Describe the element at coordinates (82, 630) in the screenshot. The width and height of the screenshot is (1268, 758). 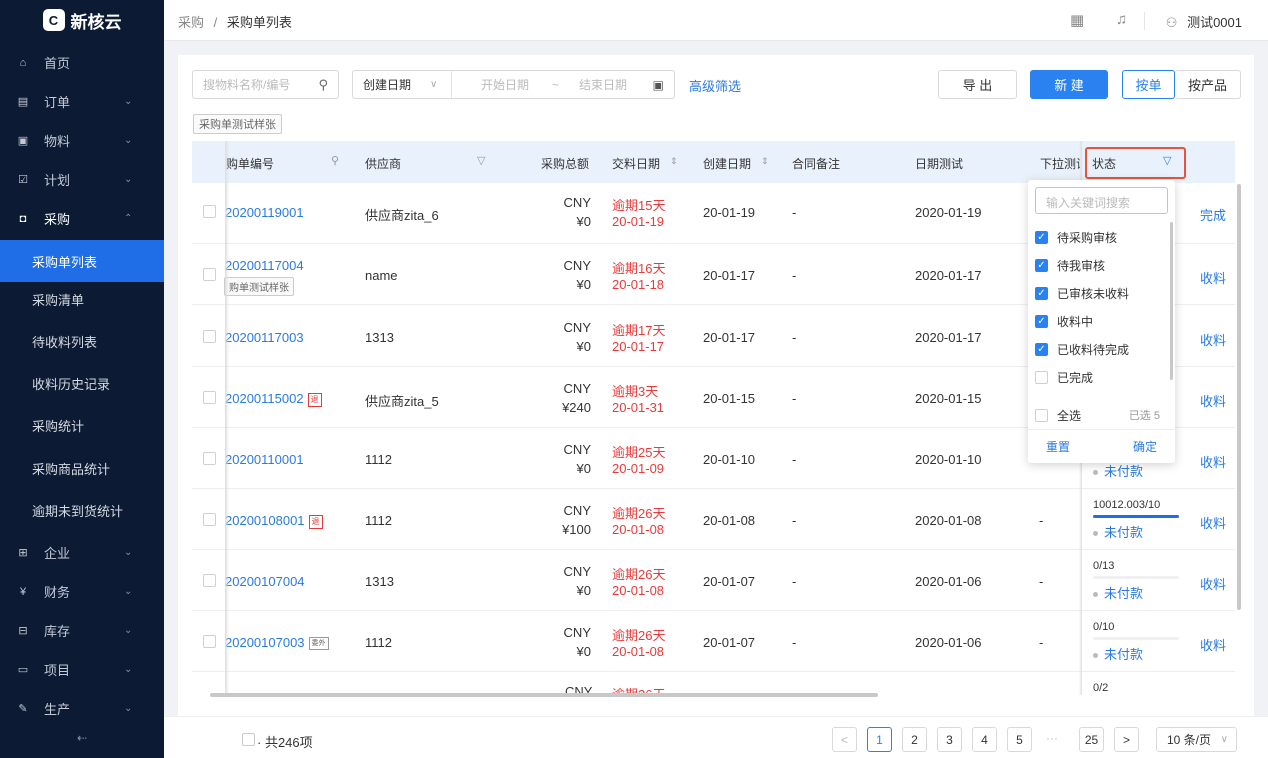
I see `nav-item-inventory: ⊟ 库存 ⌄` at that location.